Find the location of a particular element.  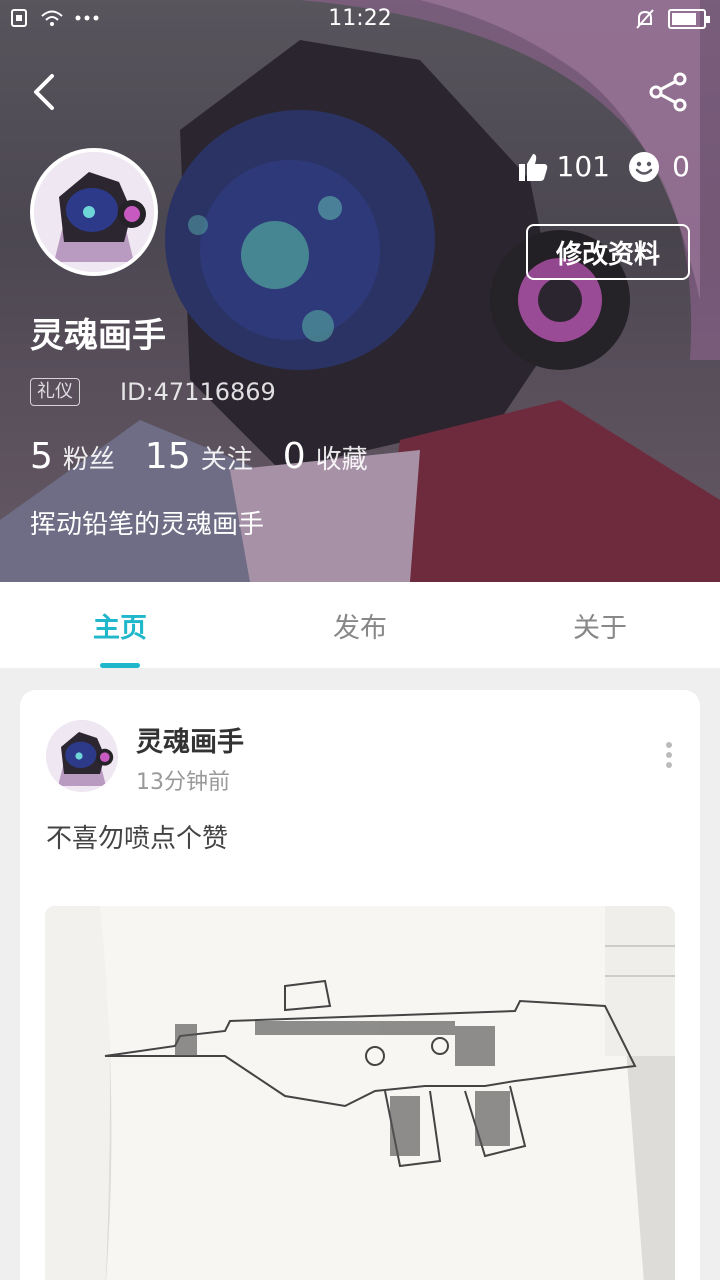

status-bar: 11:22 is located at coordinates (360, 20).